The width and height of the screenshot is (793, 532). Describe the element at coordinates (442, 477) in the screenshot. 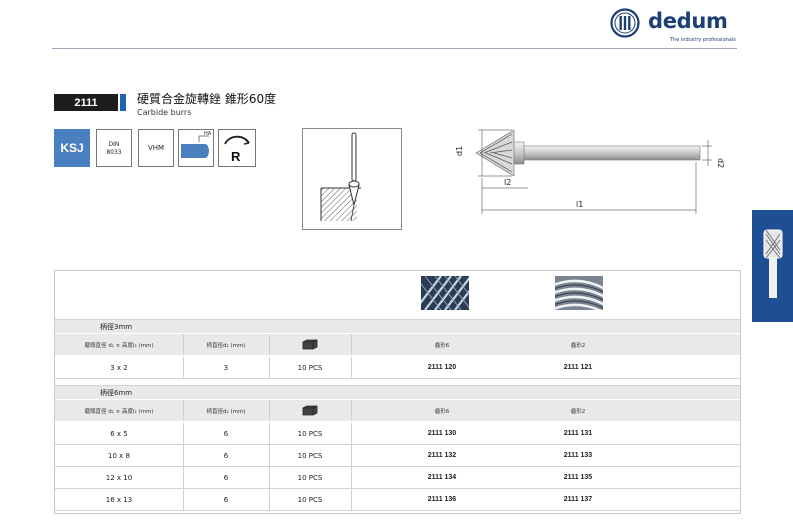

I see `article-code-cut-6: 2111 134` at that location.